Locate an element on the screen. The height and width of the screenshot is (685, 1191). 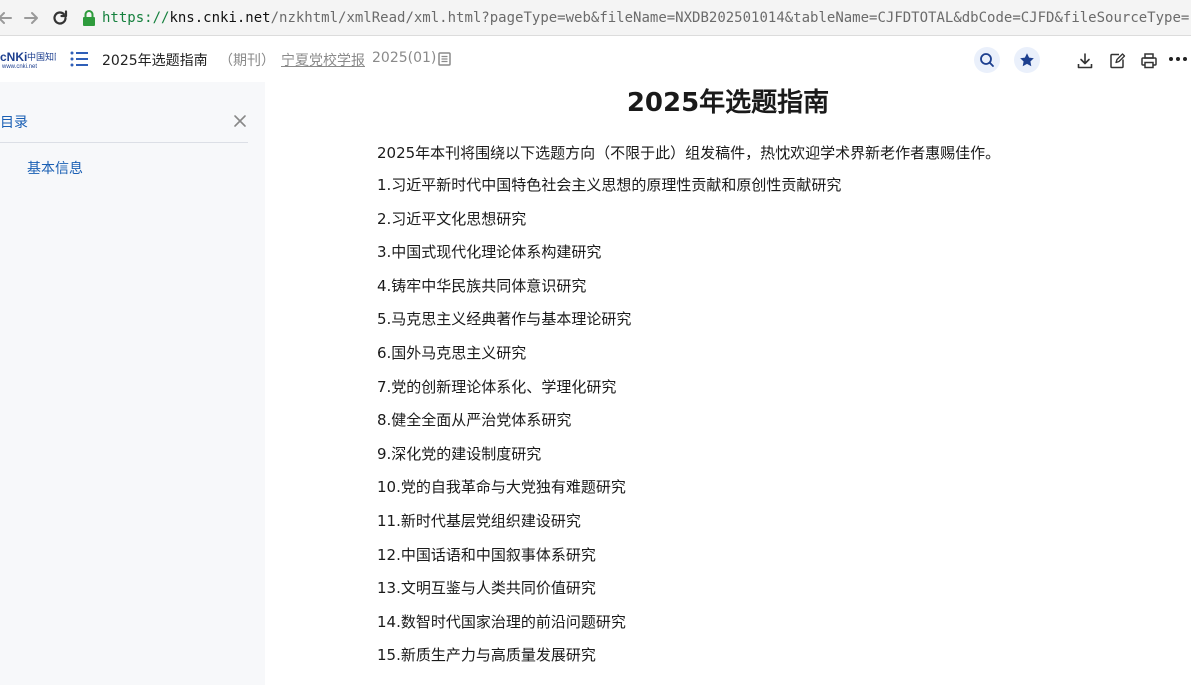
header-journal-link: 宁夏党校学报 is located at coordinates (323, 60).